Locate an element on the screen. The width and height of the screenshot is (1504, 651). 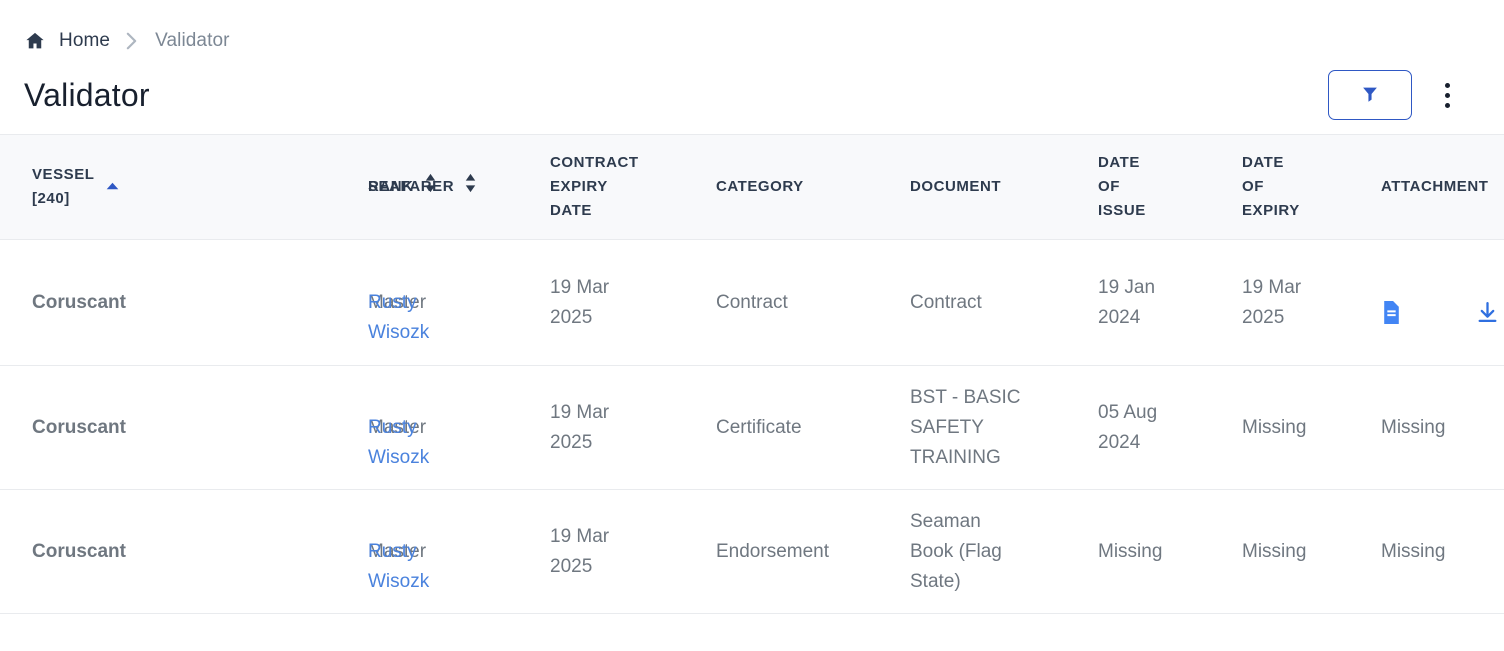
breadcrumb: Home Validator is located at coordinates (752, 28).